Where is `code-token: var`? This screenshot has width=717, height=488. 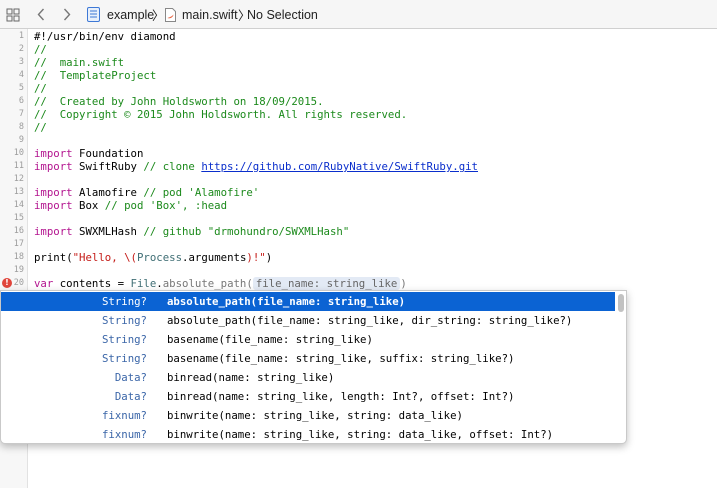 code-token: var is located at coordinates (44, 283).